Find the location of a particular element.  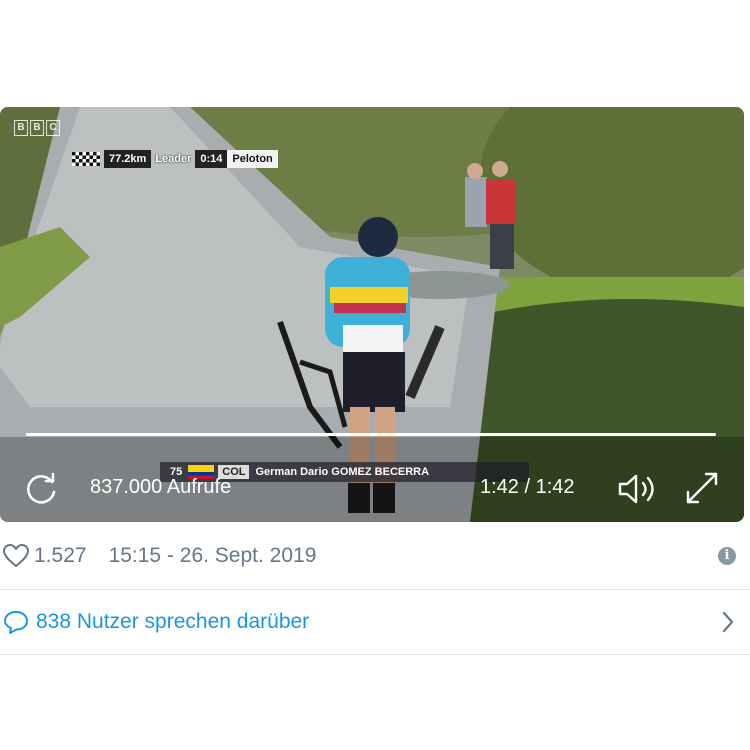

tweet-timestamp: 15:15 - 26. Sept. 2019 is located at coordinates (213, 556).